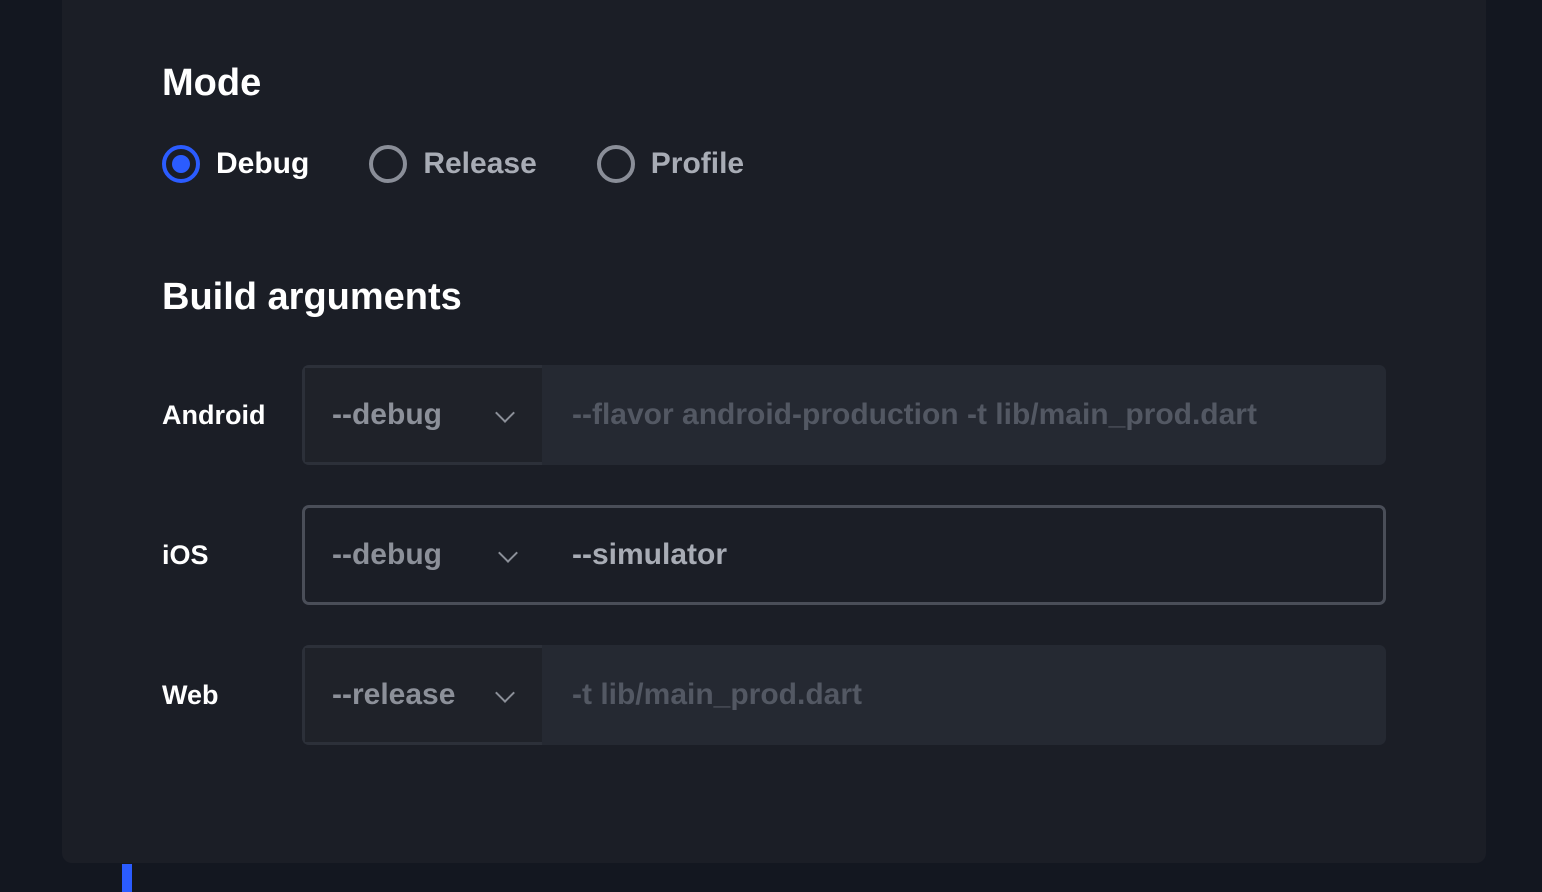  What do you see at coordinates (181, 164) in the screenshot?
I see `radio-checked-icon` at bounding box center [181, 164].